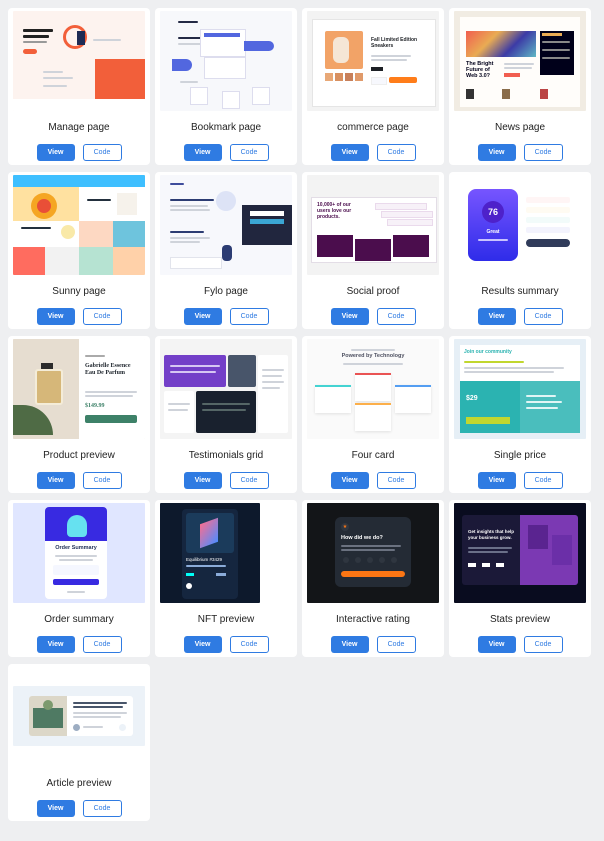 This screenshot has height=841, width=604. I want to click on card-title: Manage page, so click(79, 127).